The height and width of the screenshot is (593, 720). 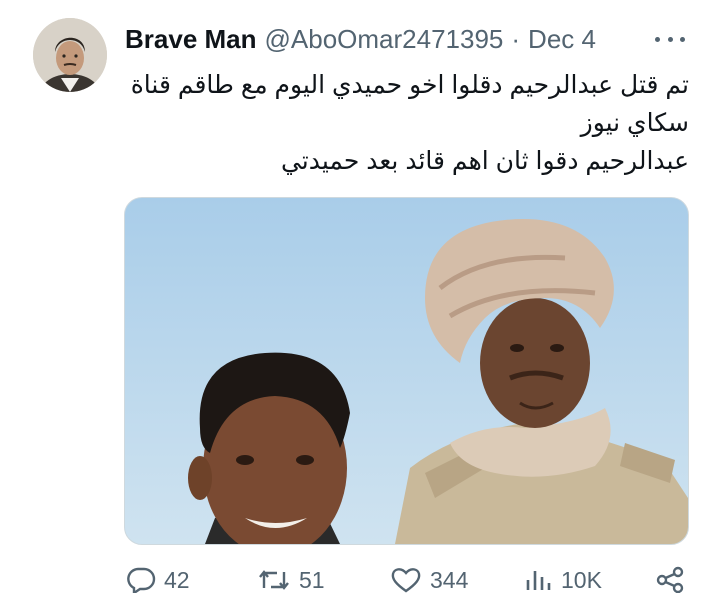 I want to click on heart-icon, so click(x=406, y=580).